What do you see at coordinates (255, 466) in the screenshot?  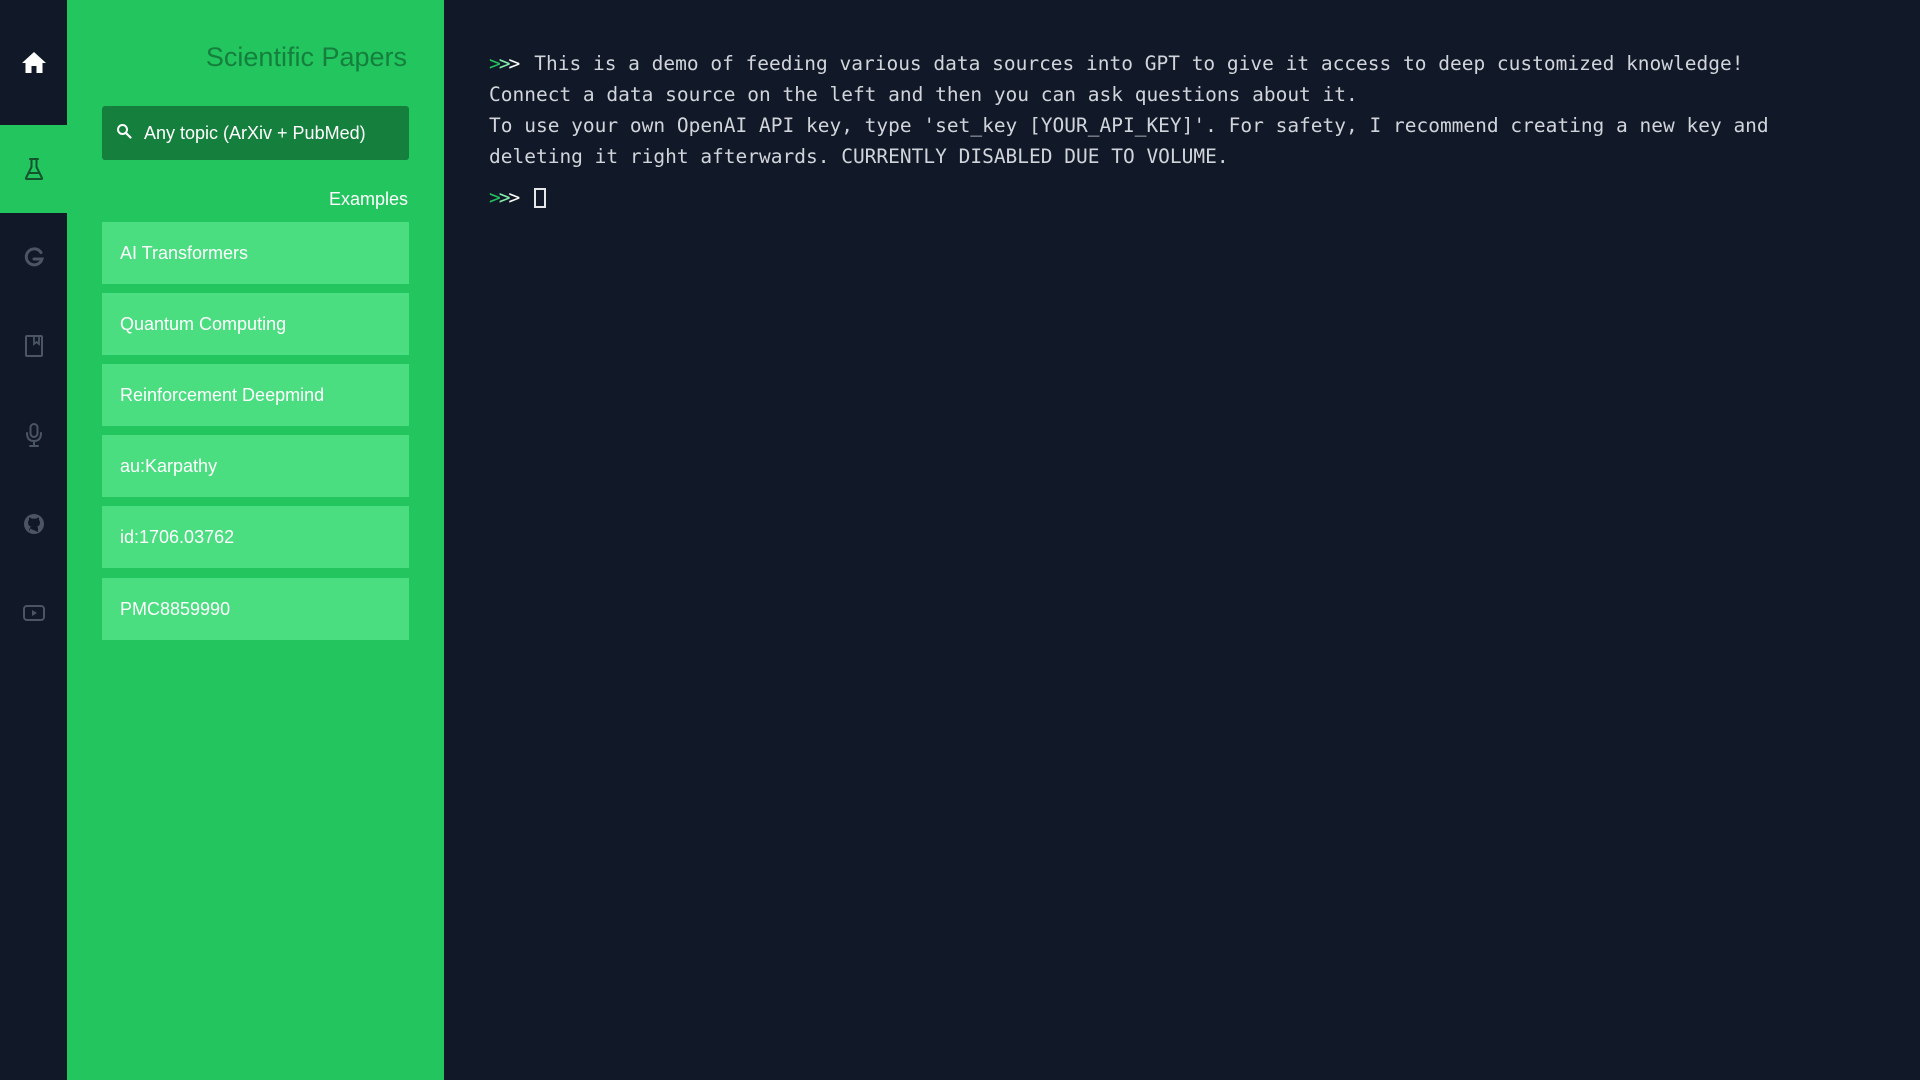 I see `example-button: au:Karpathy` at bounding box center [255, 466].